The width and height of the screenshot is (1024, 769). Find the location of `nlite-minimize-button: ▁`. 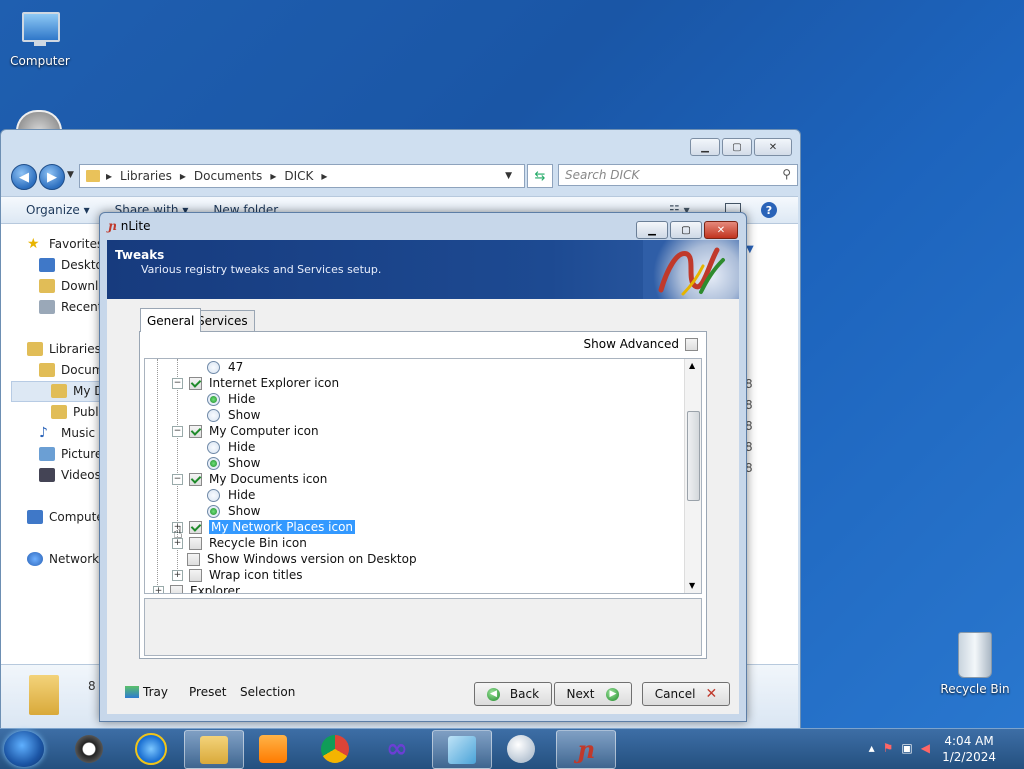

nlite-minimize-button: ▁ is located at coordinates (652, 230).